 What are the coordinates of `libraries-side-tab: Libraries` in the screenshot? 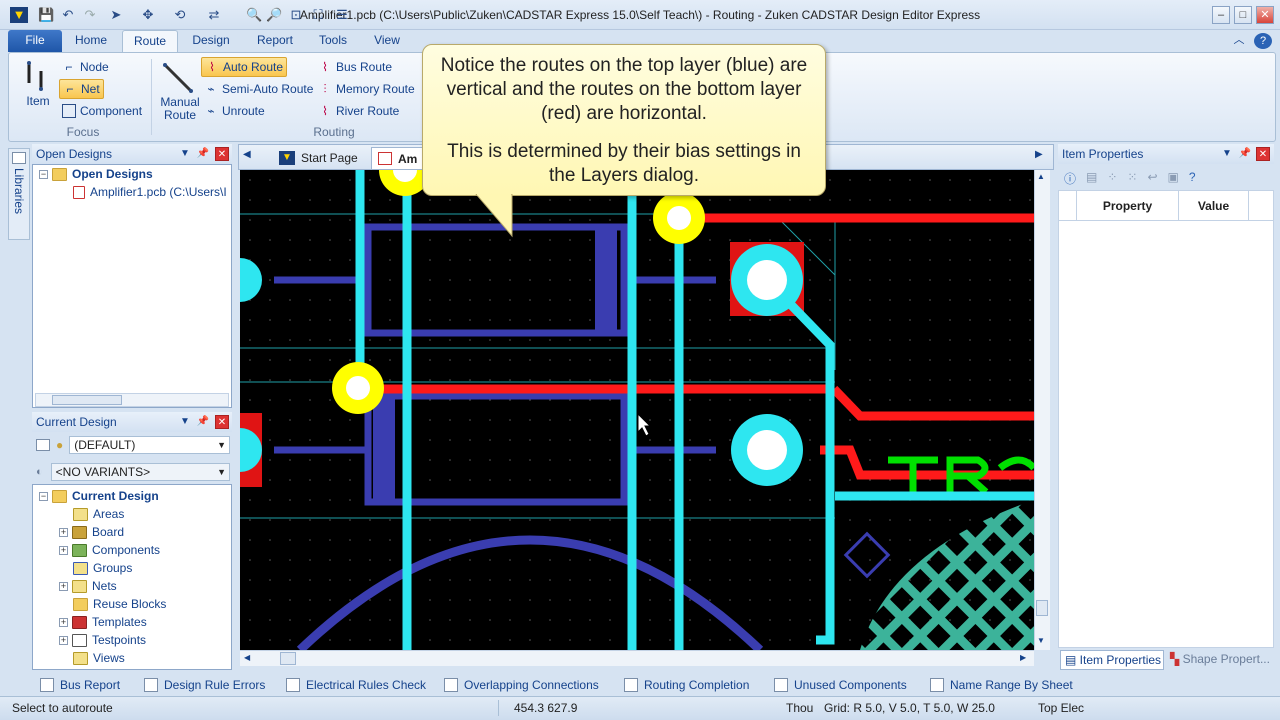 It's located at (19, 194).